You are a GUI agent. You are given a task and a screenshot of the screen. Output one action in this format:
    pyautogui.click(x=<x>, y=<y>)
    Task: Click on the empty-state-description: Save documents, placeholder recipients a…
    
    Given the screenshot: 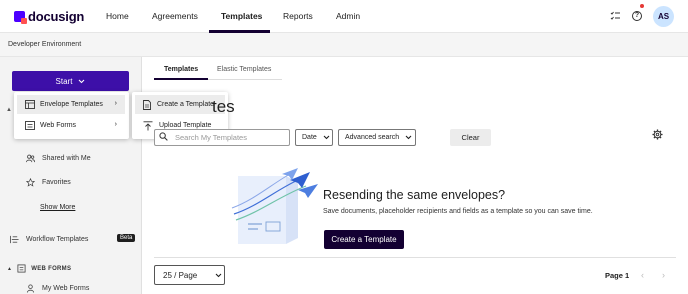 What is the action you would take?
    pyautogui.click(x=458, y=211)
    